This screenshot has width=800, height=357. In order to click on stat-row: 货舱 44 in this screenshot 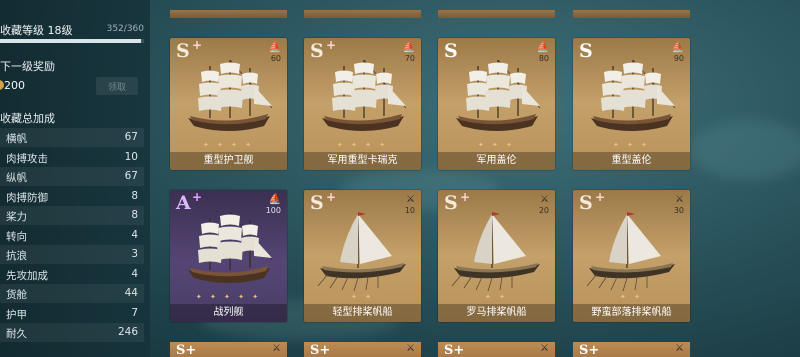, I will do `click(72, 293)`.